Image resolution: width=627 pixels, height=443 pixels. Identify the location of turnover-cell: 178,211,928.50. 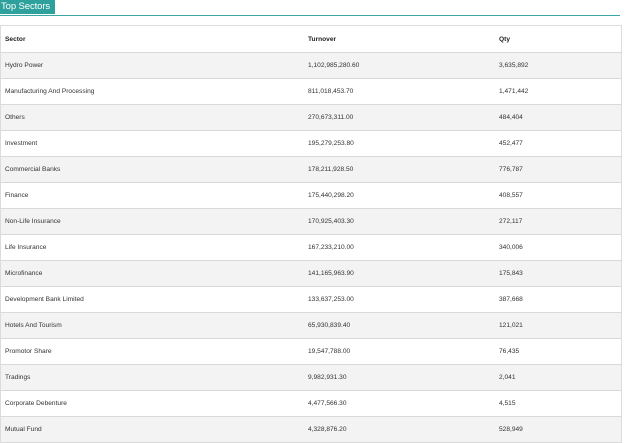
(403, 169).